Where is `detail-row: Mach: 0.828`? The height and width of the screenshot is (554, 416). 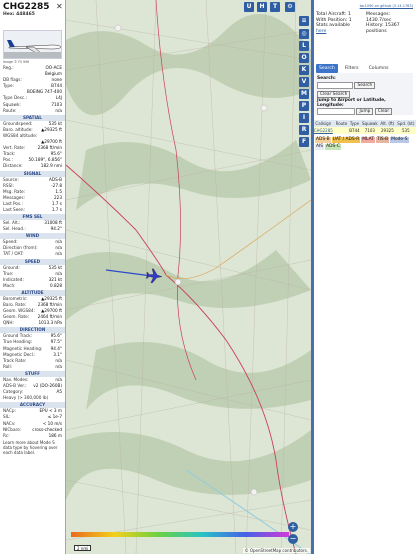 detail-row: Mach: 0.828 is located at coordinates (32, 286).